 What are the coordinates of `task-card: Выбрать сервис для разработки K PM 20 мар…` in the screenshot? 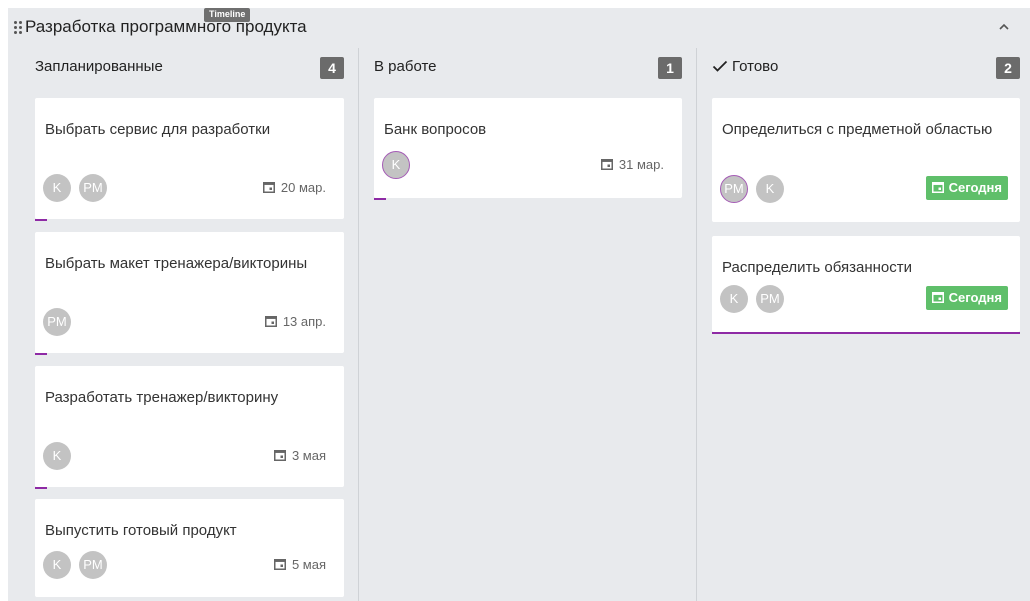 It's located at (189, 159).